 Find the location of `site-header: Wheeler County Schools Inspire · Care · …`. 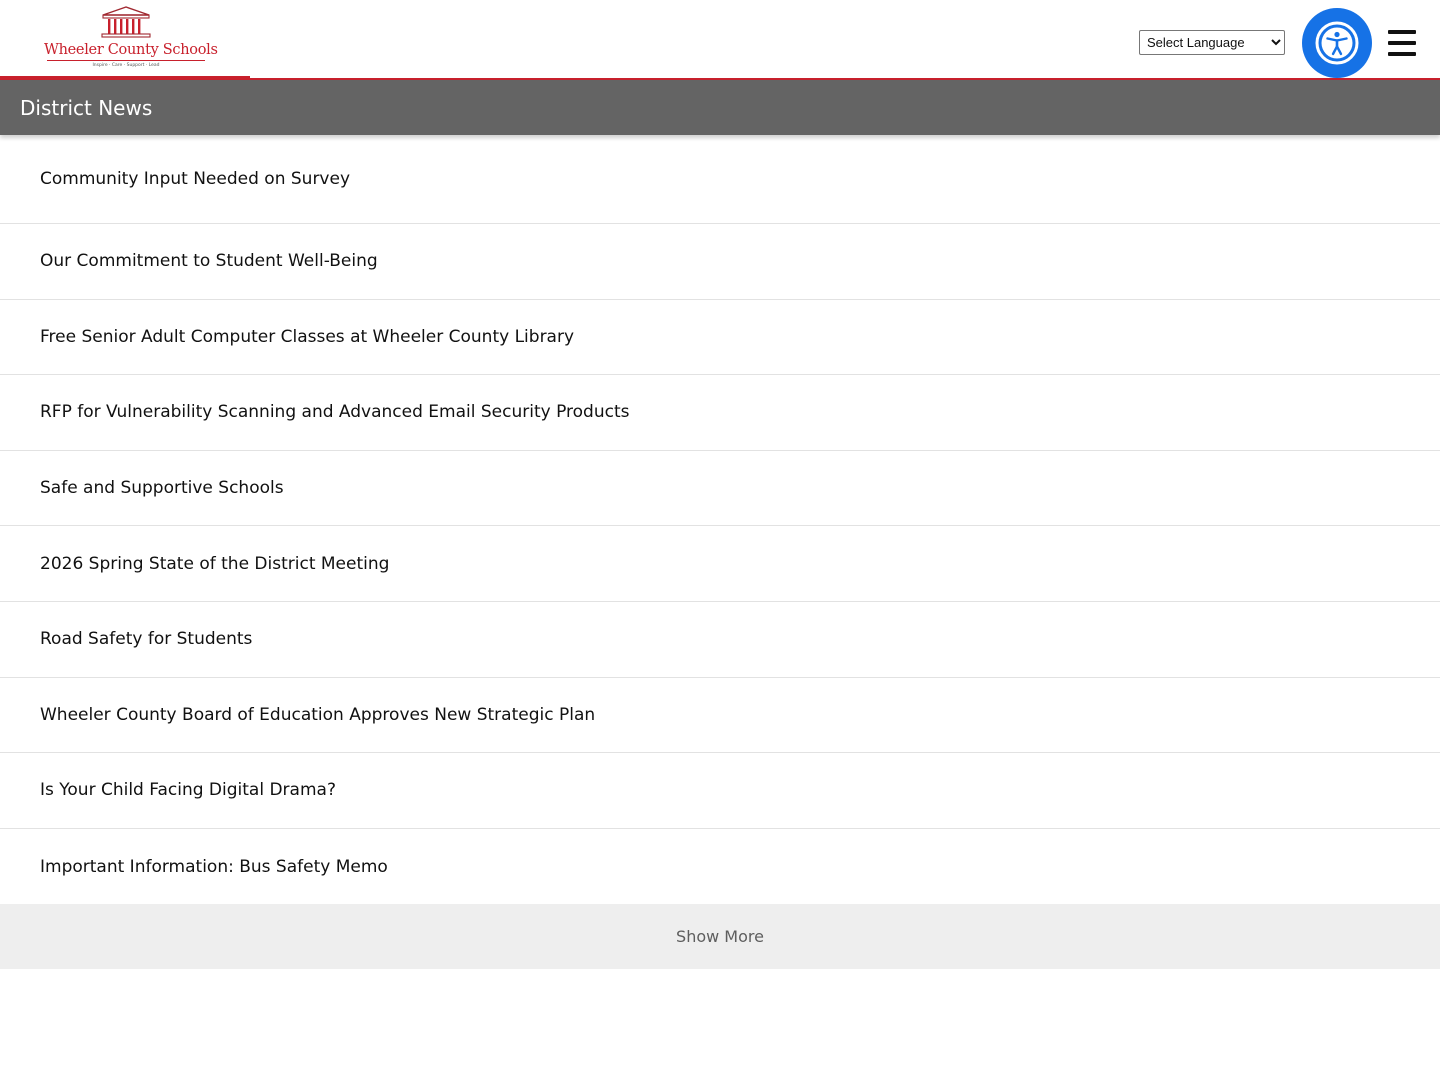

site-header: Wheeler County Schools Inspire · Care · … is located at coordinates (720, 40).